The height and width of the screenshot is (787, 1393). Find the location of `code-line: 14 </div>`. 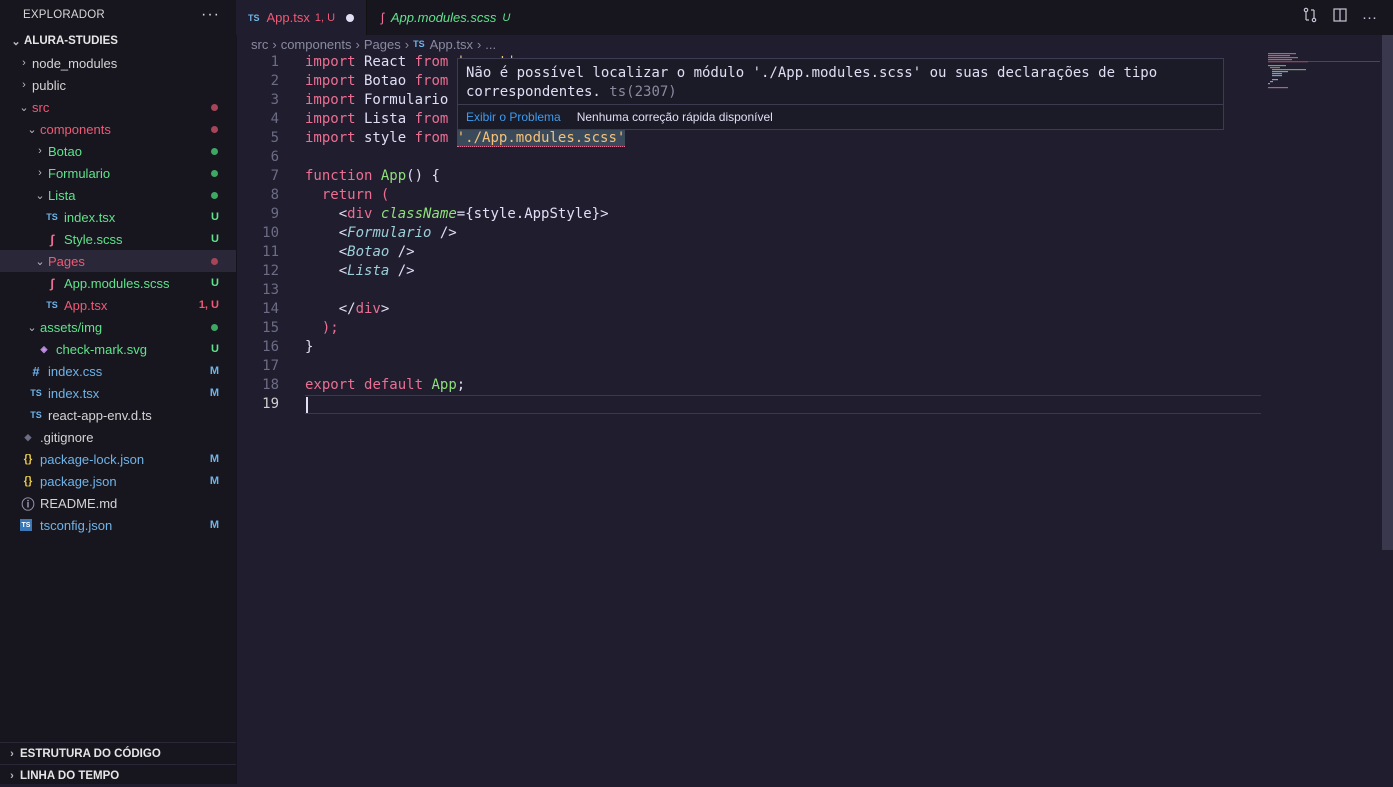

code-line: 14 </div> is located at coordinates (808, 309).